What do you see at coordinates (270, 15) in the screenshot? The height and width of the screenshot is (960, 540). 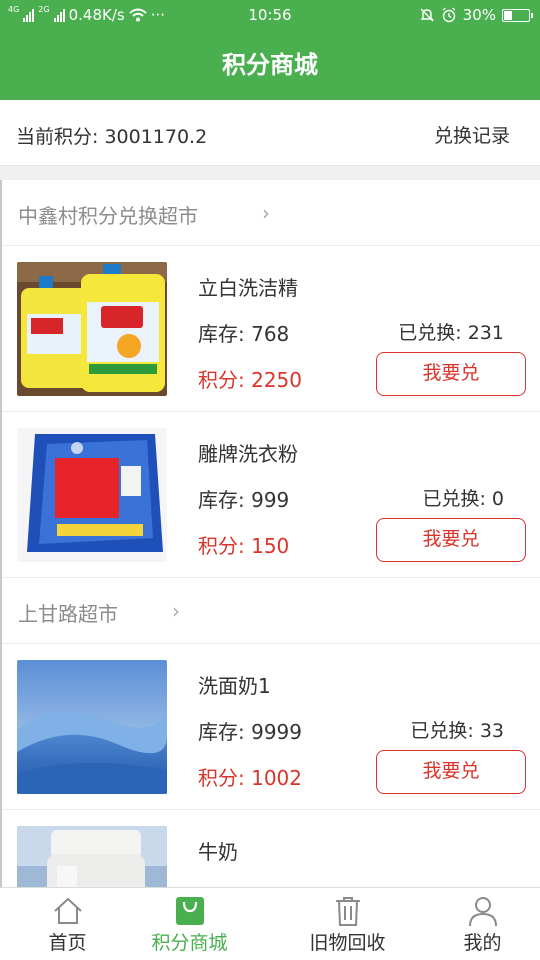 I see `status-bar: 4G 2G 0.48K/s ··· 10:56 30%` at bounding box center [270, 15].